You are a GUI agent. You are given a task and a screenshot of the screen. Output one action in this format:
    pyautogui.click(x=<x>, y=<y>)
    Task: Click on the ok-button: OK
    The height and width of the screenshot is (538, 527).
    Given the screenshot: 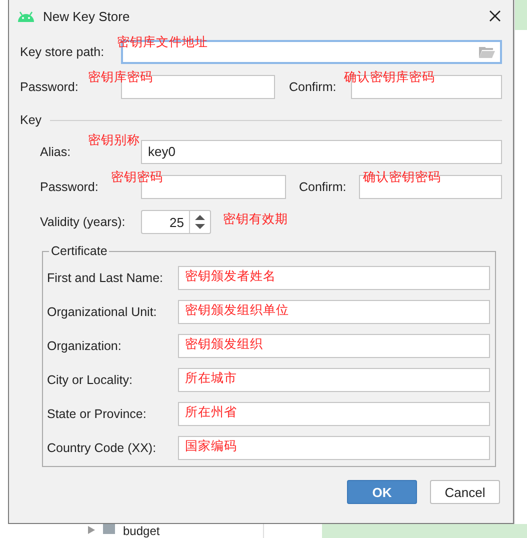 What is the action you would take?
    pyautogui.click(x=382, y=492)
    